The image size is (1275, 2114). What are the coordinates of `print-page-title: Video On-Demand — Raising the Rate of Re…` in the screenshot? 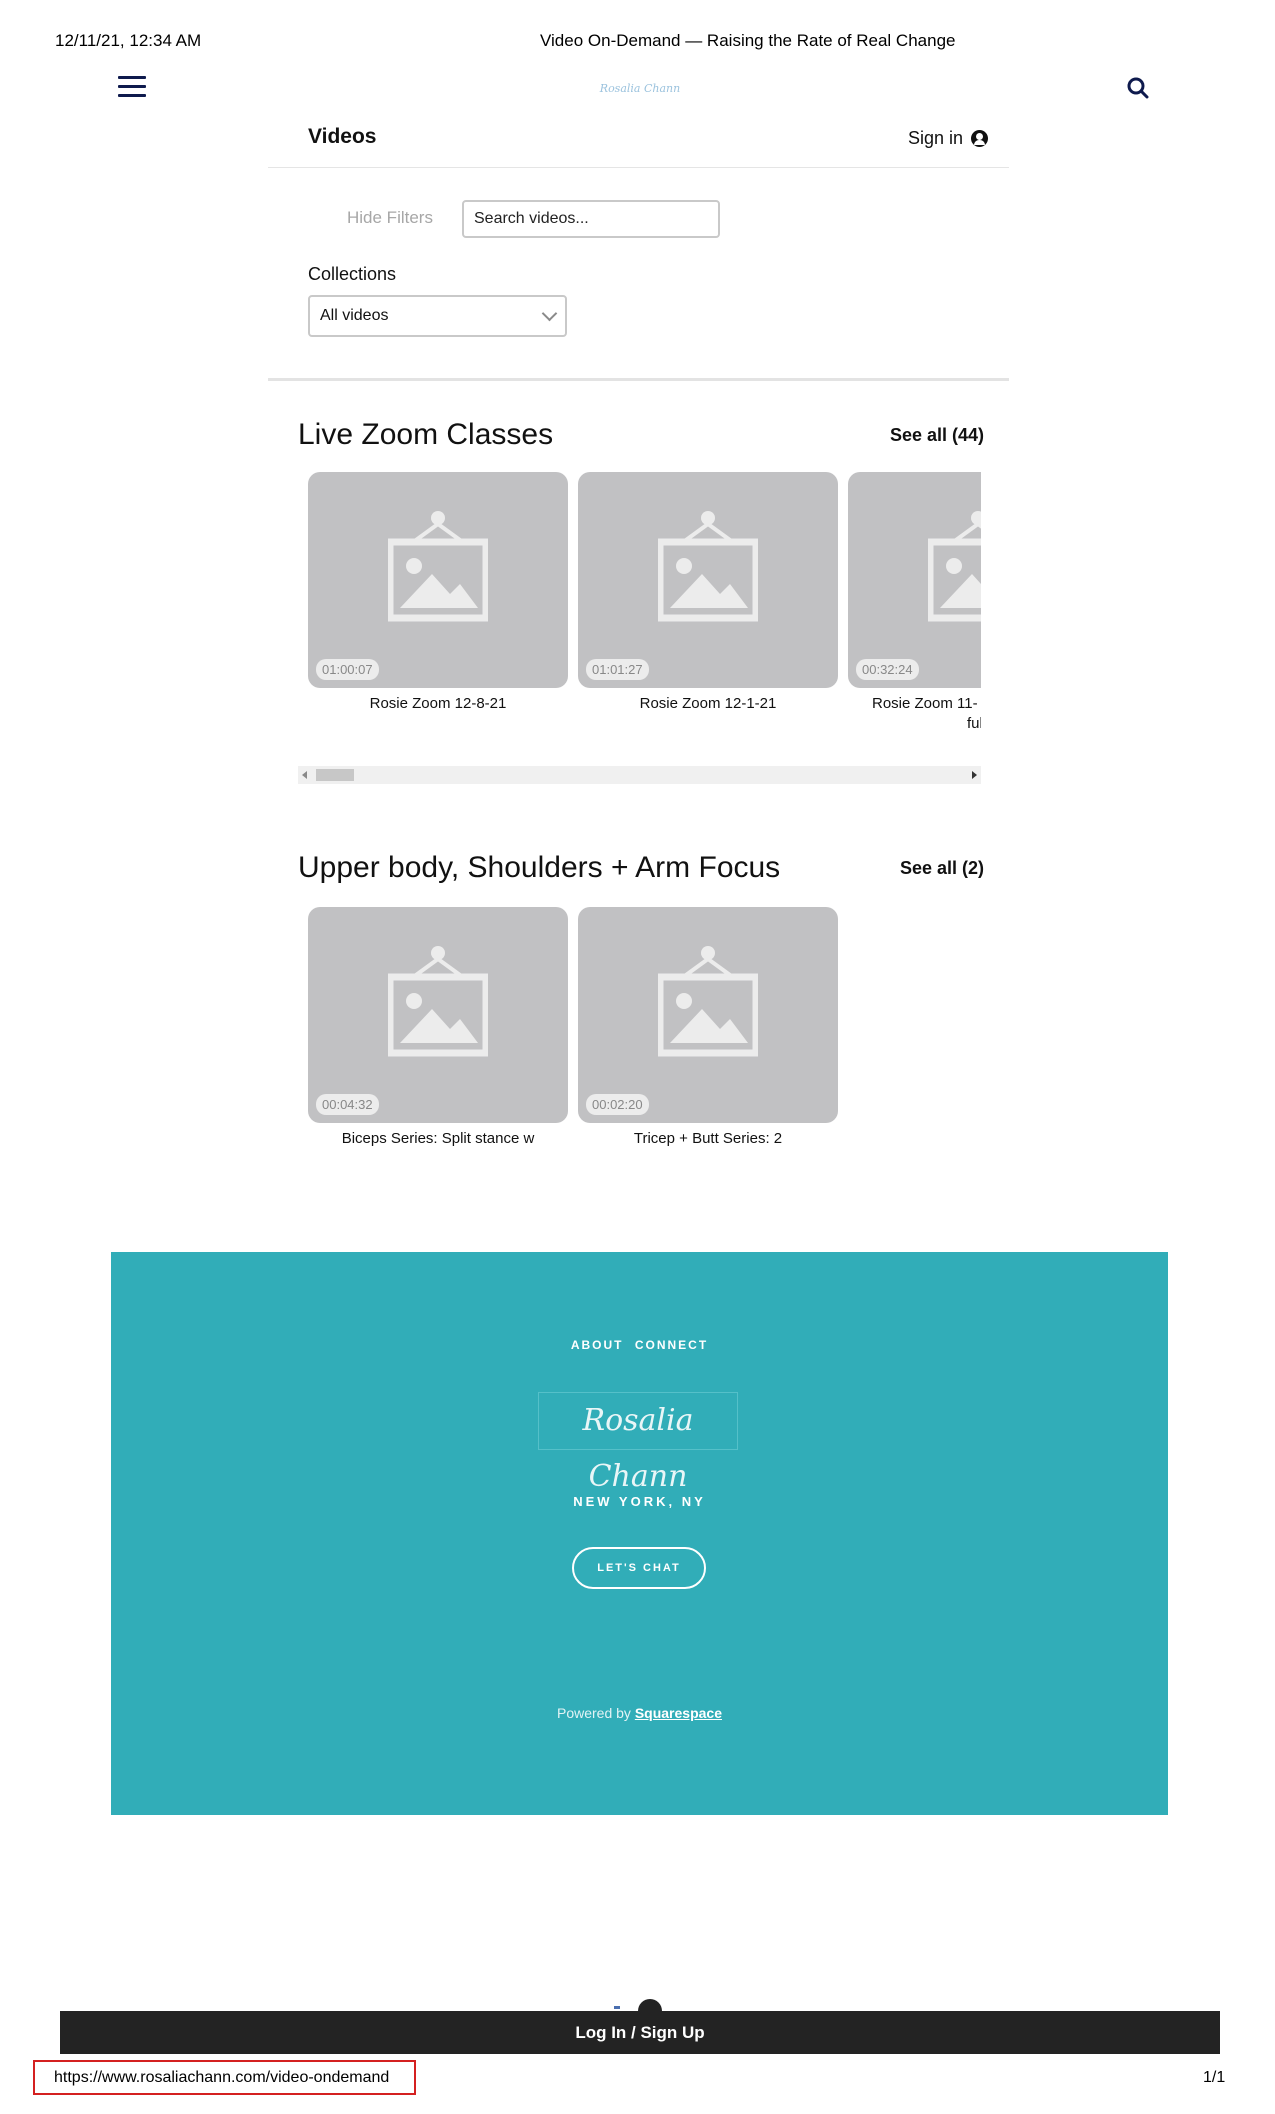 It's located at (748, 40).